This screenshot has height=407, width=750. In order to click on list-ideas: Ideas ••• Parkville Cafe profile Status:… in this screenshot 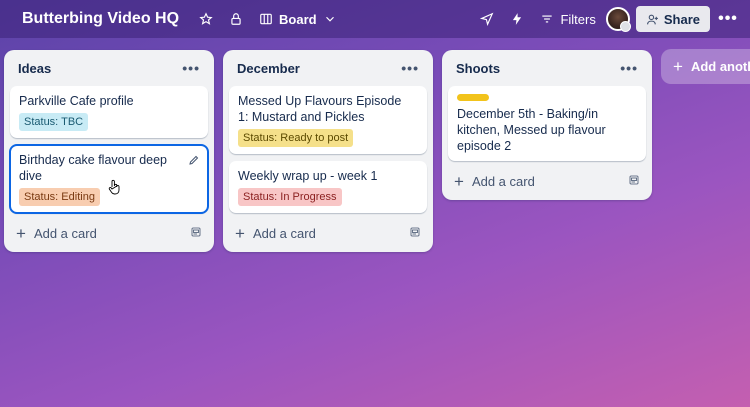, I will do `click(109, 151)`.